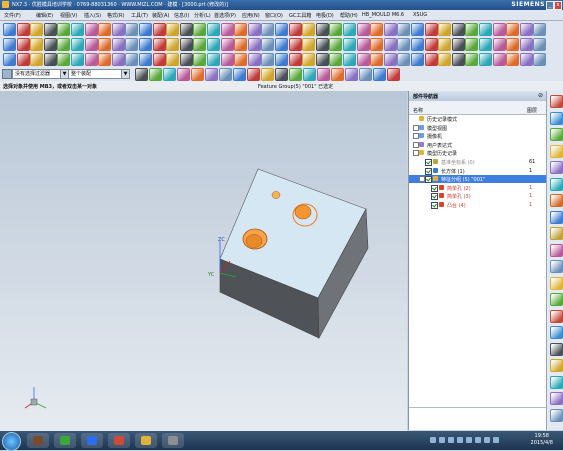 The width and height of the screenshot is (563, 451). I want to click on menu-xsug: XSUG, so click(420, 15).